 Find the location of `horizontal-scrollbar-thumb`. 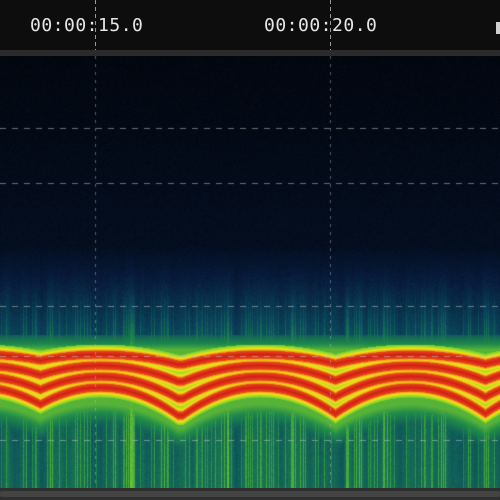

horizontal-scrollbar-thumb is located at coordinates (250, 494).